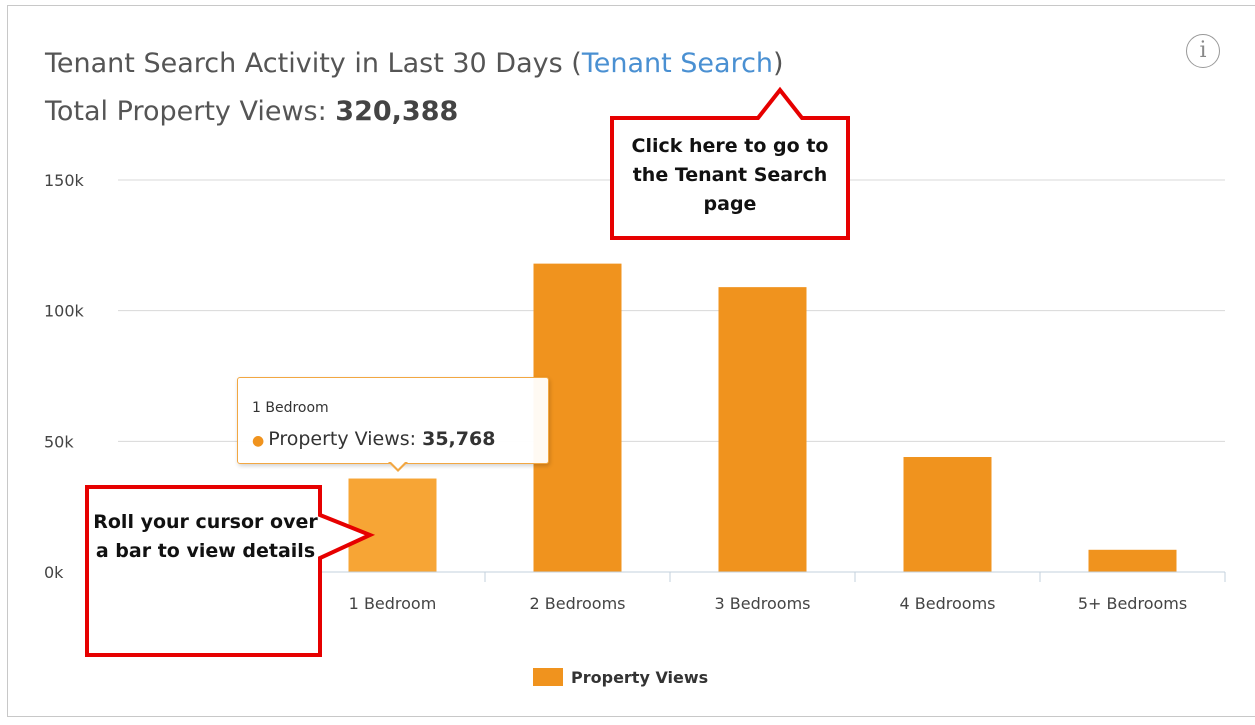 The image size is (1255, 725). Describe the element at coordinates (190, 111) in the screenshot. I see `total-views-label: Total Property Views:` at that location.